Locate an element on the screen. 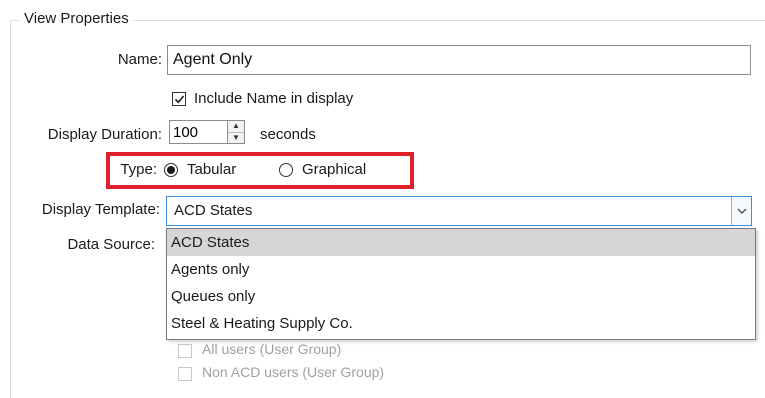 This screenshot has width=765, height=398. radio-tabular-label: Tabular is located at coordinates (212, 169).